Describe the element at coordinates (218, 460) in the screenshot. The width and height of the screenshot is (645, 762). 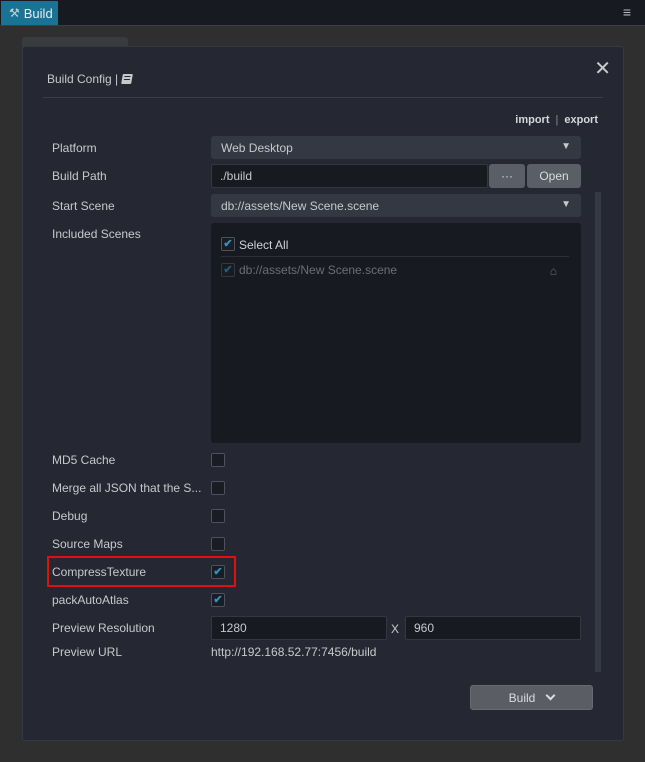
I see `md5-cache-checkbox` at that location.